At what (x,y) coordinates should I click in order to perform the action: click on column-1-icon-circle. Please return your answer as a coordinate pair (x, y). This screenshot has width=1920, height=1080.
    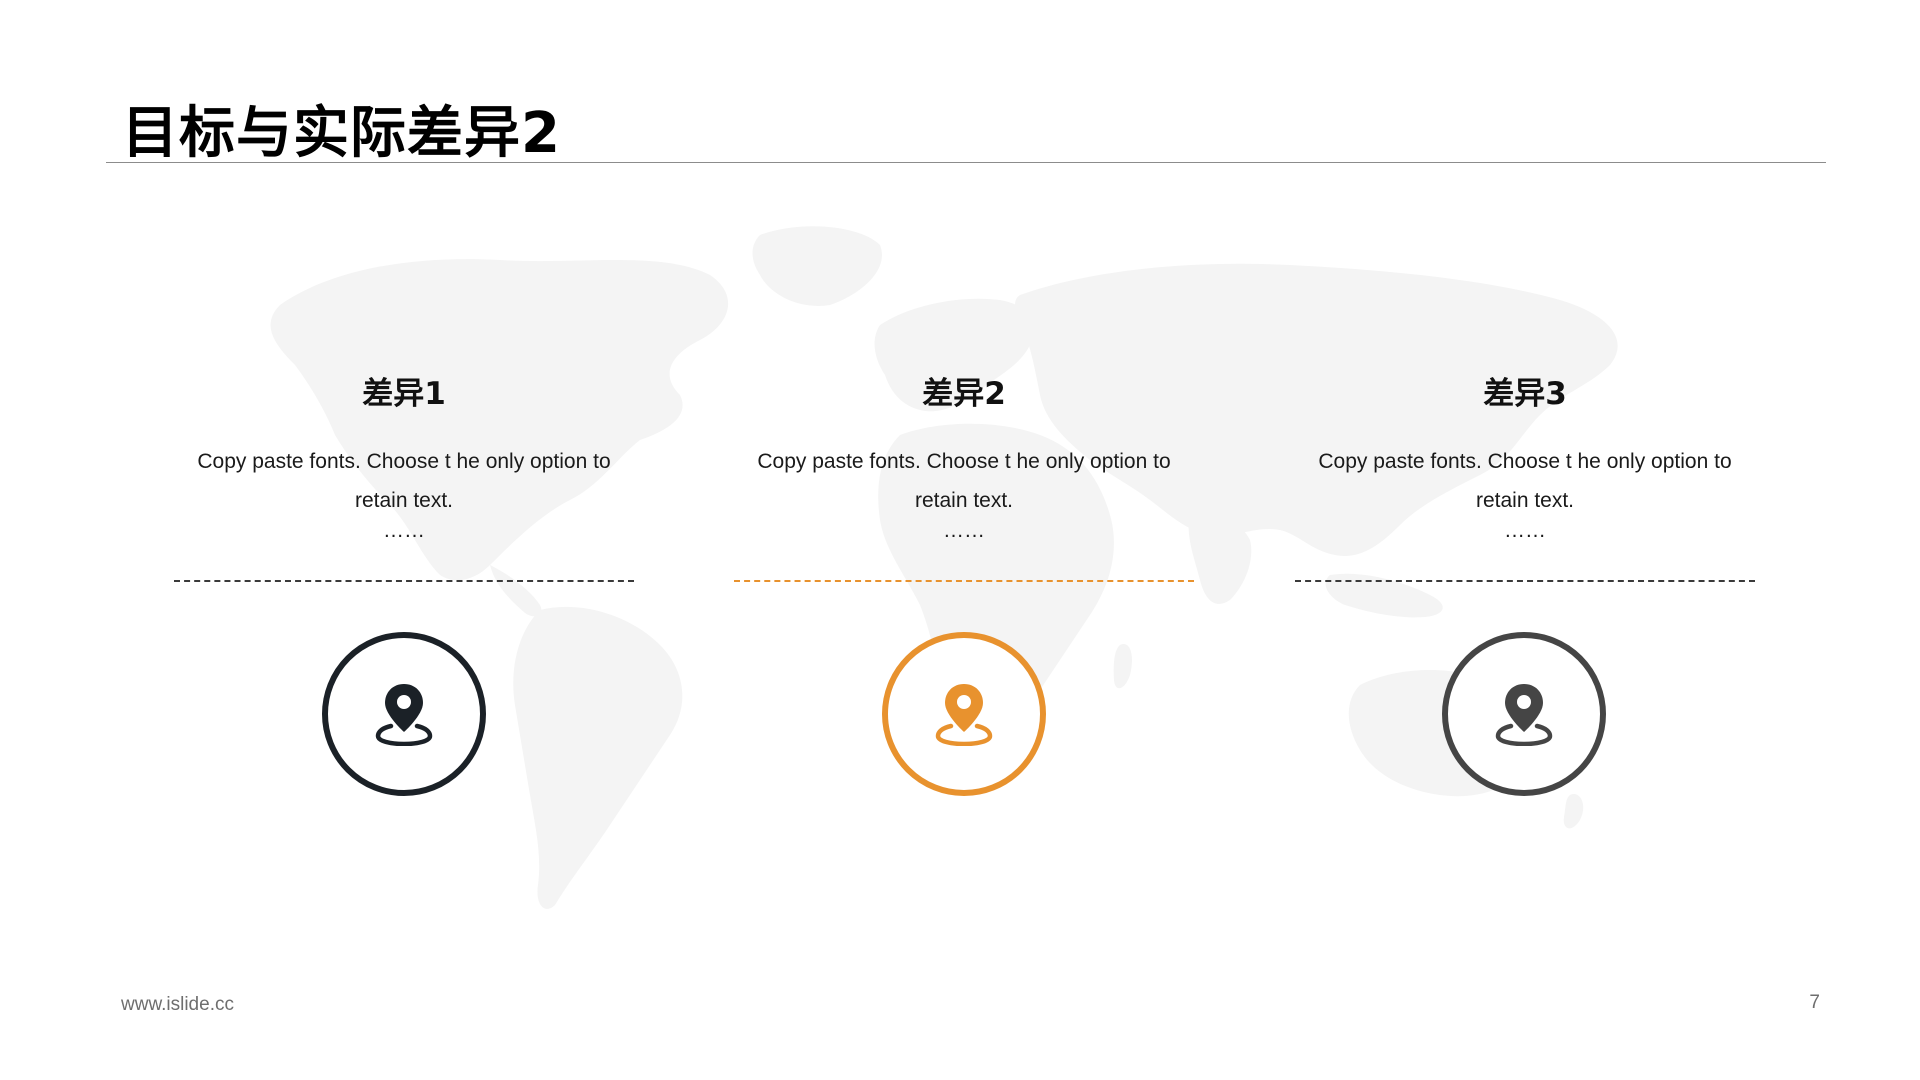
    Looking at the image, I should click on (404, 714).